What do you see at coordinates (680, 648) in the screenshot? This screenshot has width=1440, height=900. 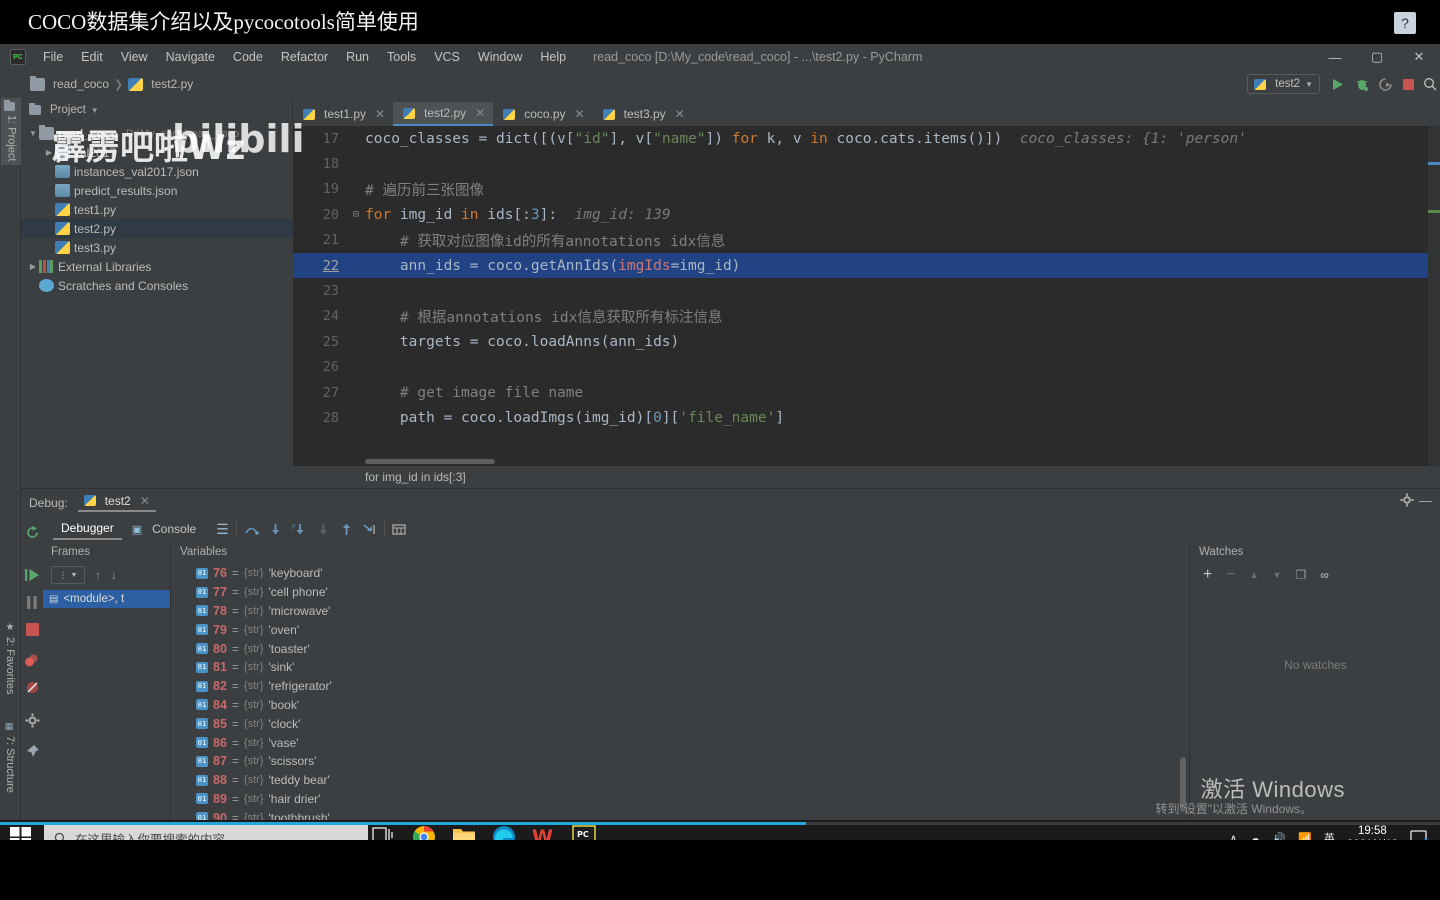 I see `variable-row: 01 80 = {str} 'toaster'` at bounding box center [680, 648].